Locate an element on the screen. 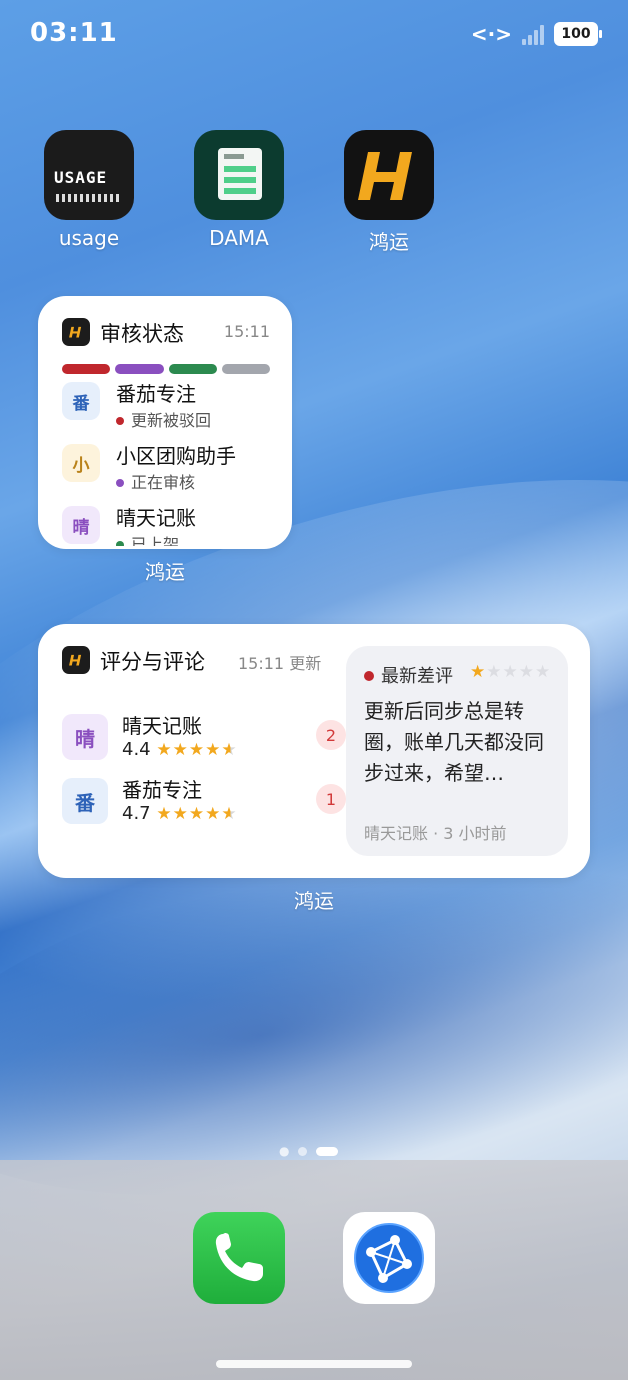  app-rating: 4.4 ★★★★★ is located at coordinates (180, 749).